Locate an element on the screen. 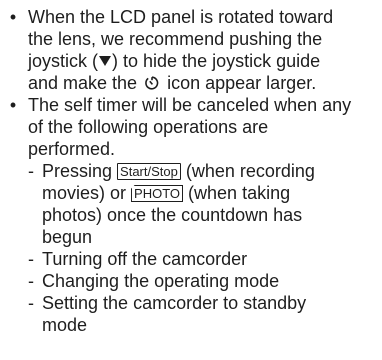  photo-button-label: PHOTO is located at coordinates (157, 193).